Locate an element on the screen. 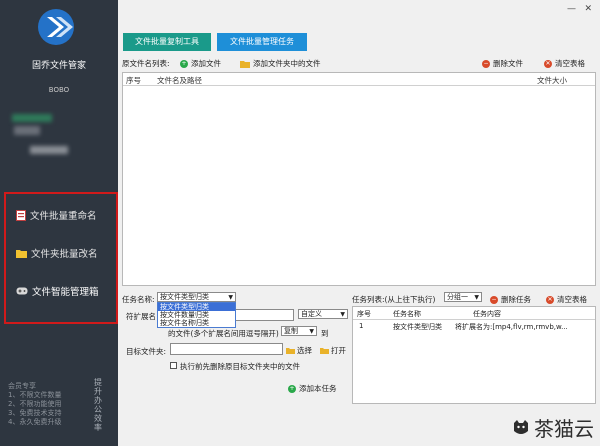  open-folder-button: 打开 is located at coordinates (333, 350).